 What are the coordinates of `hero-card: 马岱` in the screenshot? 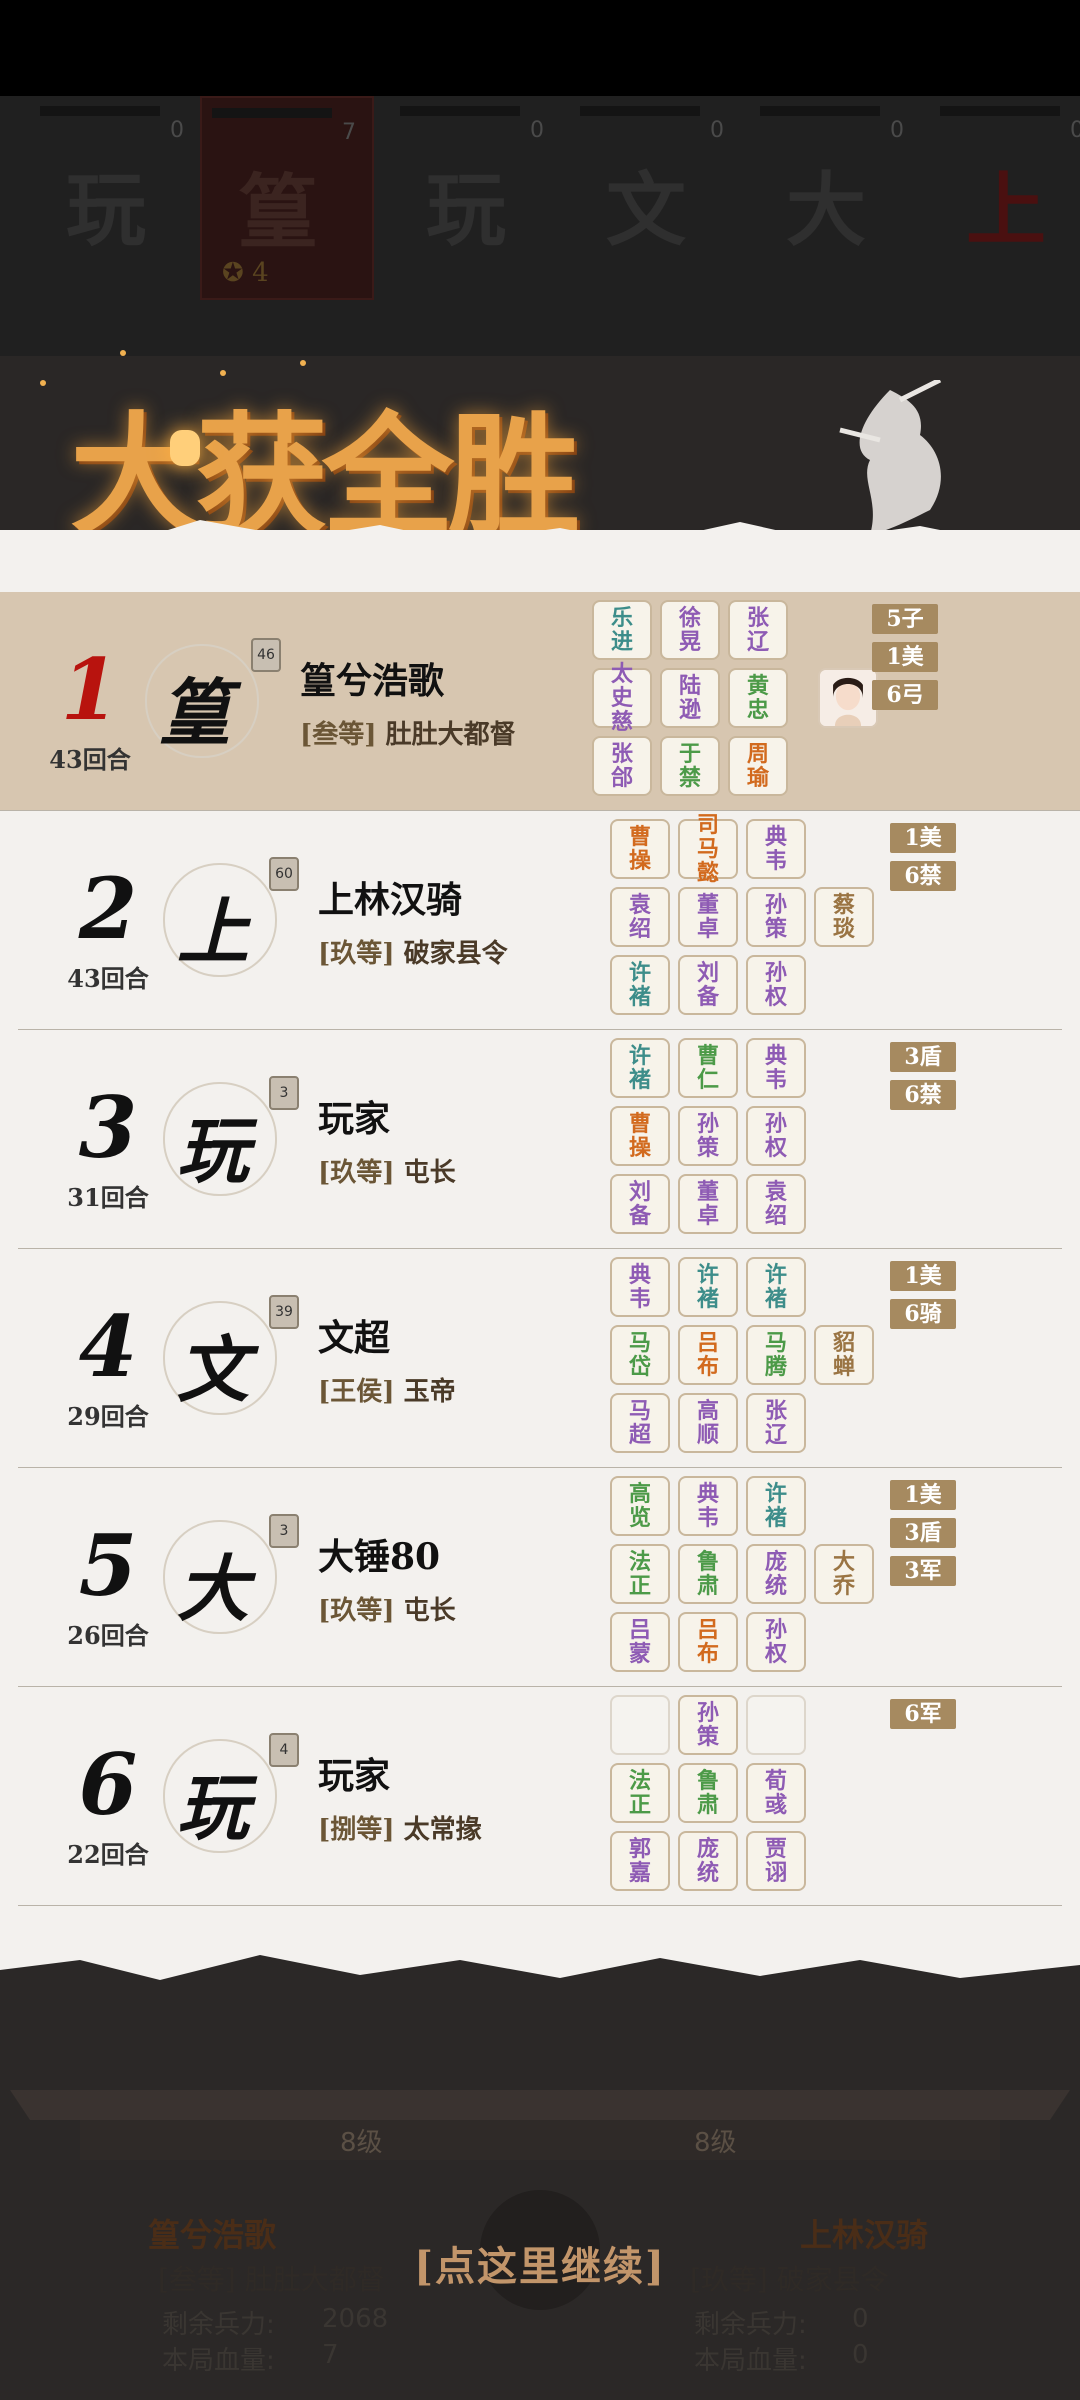 It's located at (640, 1355).